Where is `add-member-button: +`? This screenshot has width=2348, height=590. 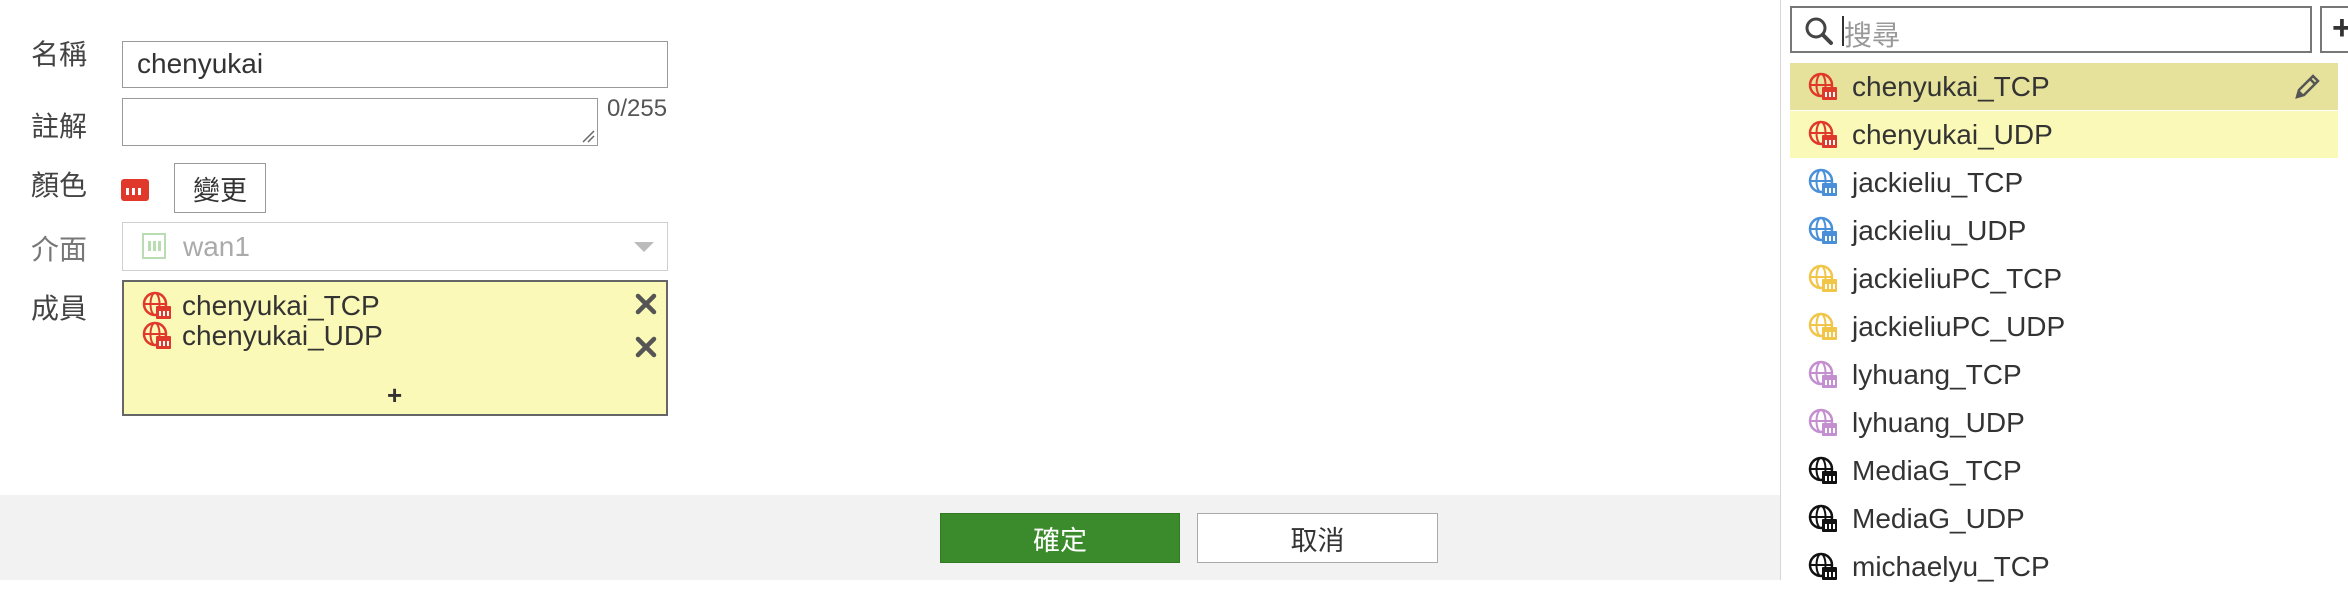
add-member-button: + is located at coordinates (394, 395).